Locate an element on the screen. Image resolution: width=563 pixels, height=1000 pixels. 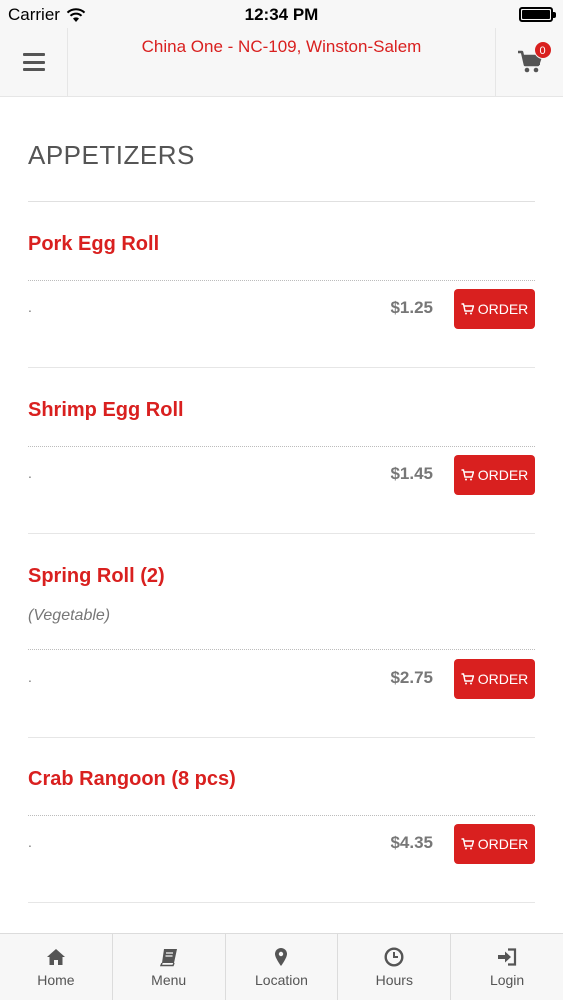
map-pin-icon is located at coordinates (281, 957).